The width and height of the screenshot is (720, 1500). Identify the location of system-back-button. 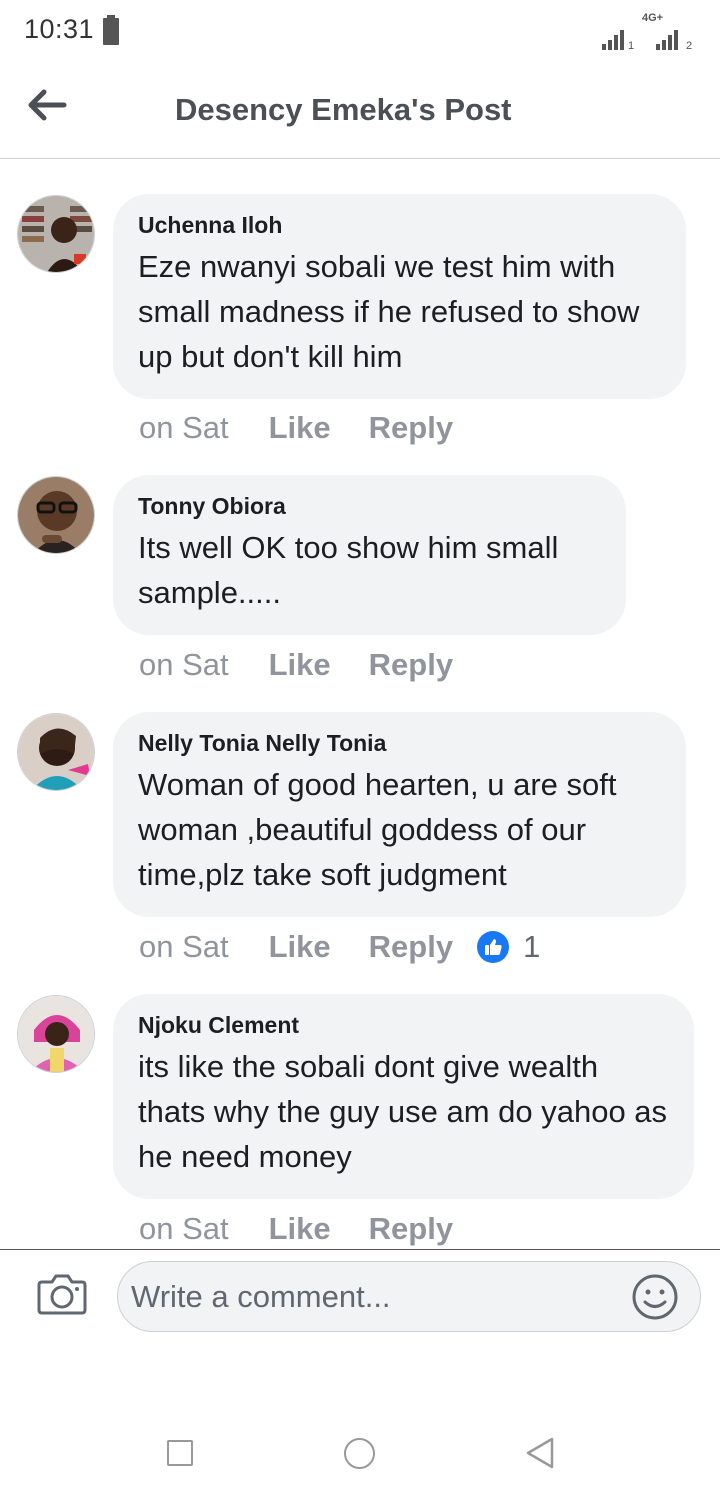
(540, 1453).